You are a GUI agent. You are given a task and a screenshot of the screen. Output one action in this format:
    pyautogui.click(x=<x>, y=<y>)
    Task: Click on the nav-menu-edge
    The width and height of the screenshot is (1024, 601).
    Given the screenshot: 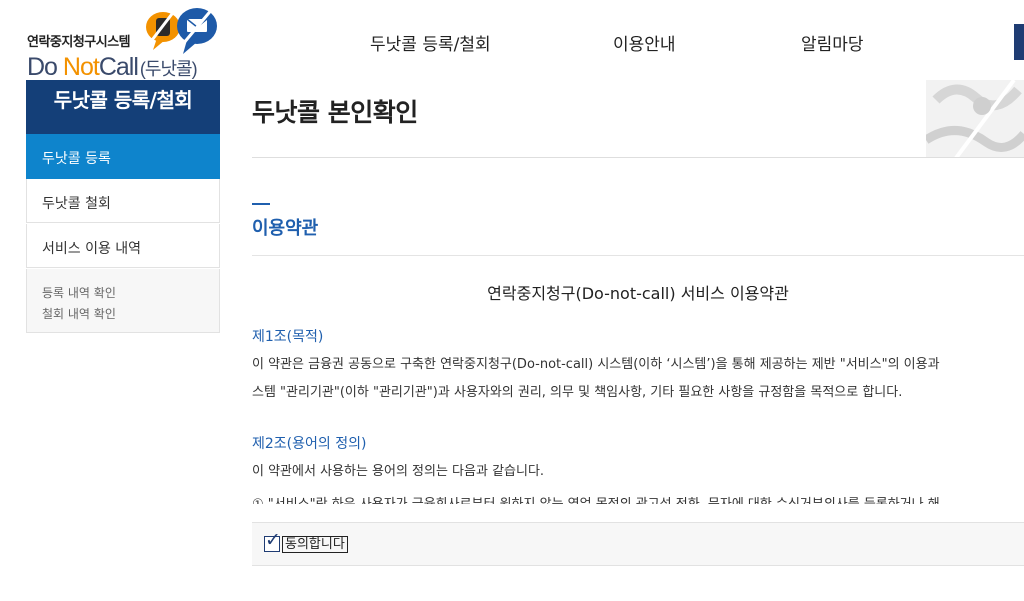 What is the action you would take?
    pyautogui.click(x=1019, y=42)
    